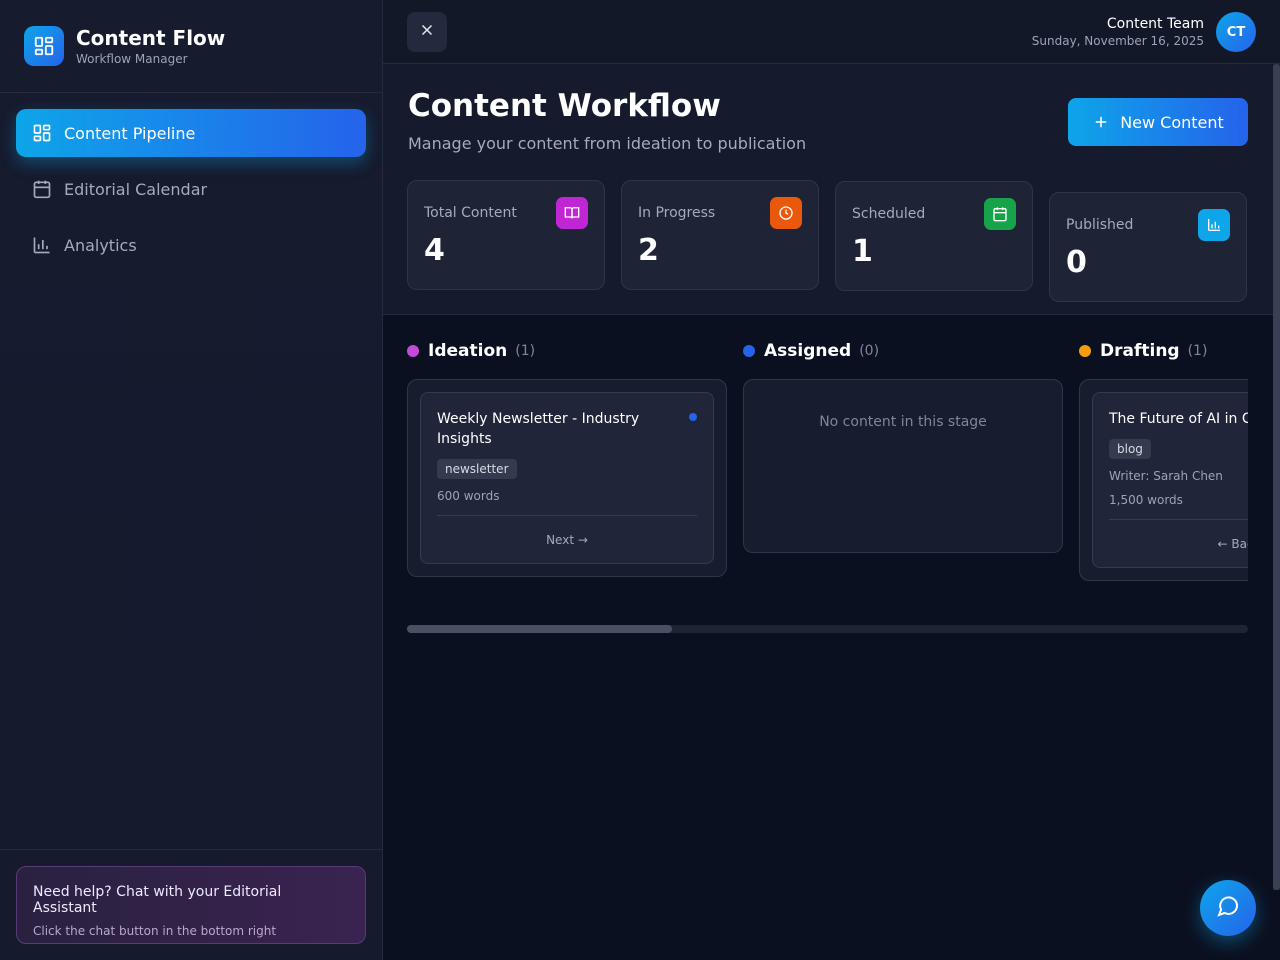 The width and height of the screenshot is (1280, 960). I want to click on new-content-label: New Content, so click(1172, 122).